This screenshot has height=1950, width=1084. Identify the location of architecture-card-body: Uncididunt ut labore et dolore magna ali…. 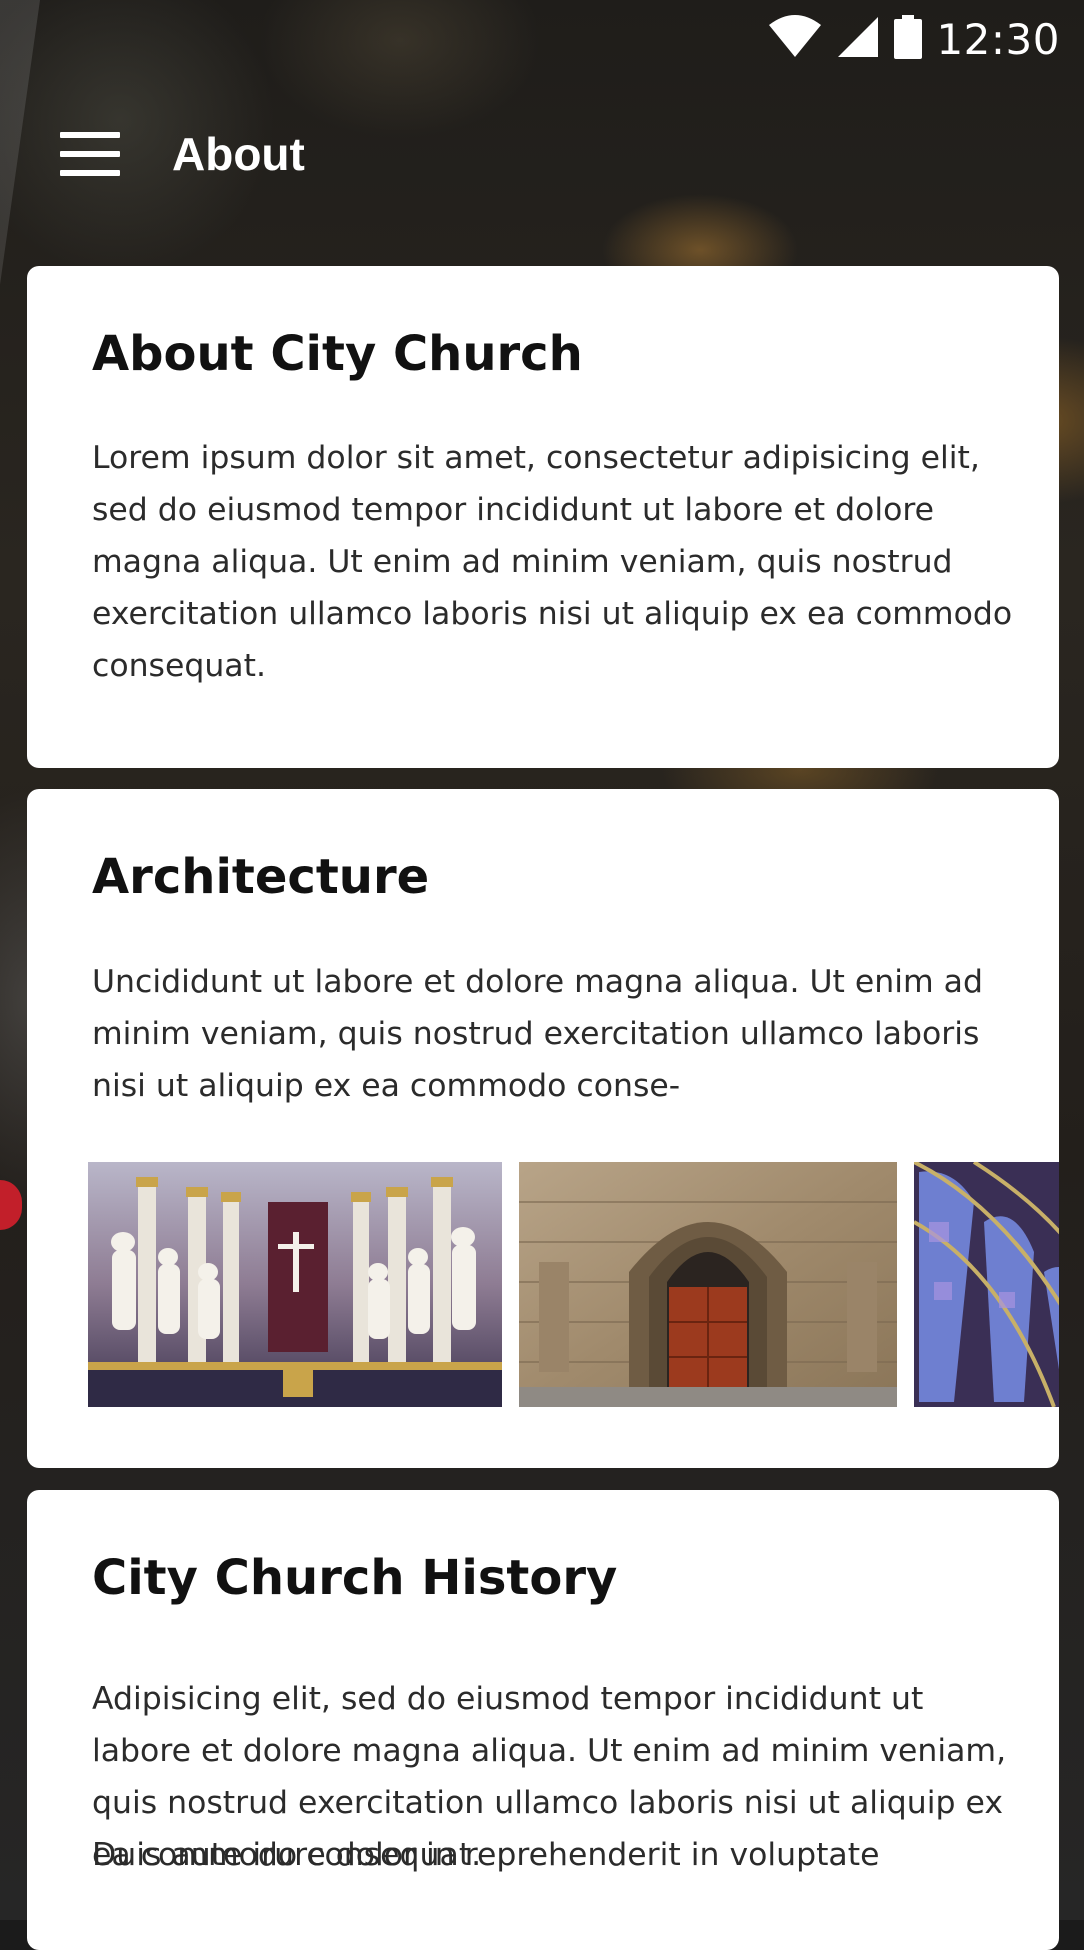
(537, 1034).